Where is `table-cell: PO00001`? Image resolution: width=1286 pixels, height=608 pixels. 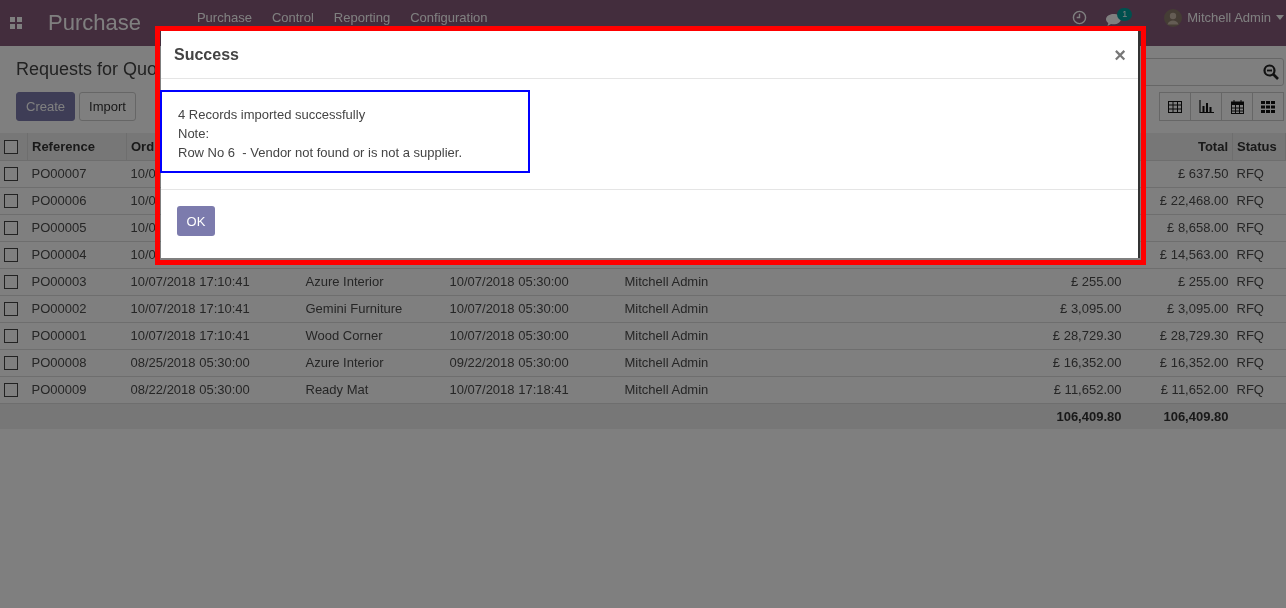
table-cell: PO00001 is located at coordinates (59, 335).